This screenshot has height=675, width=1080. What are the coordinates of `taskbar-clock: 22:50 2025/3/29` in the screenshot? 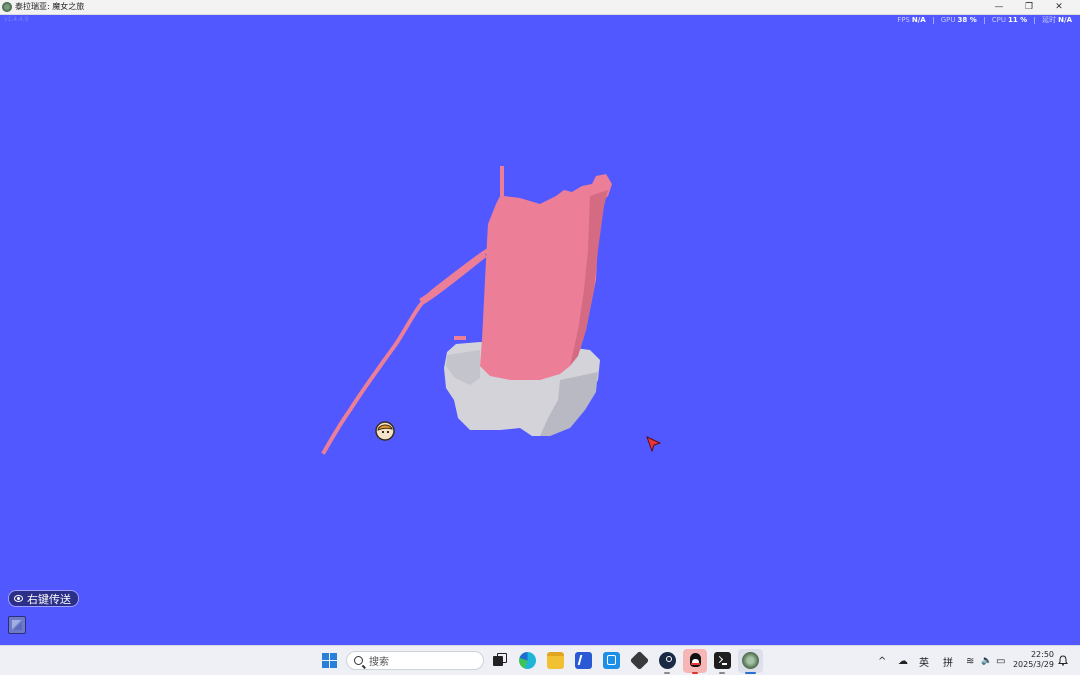 It's located at (1033, 660).